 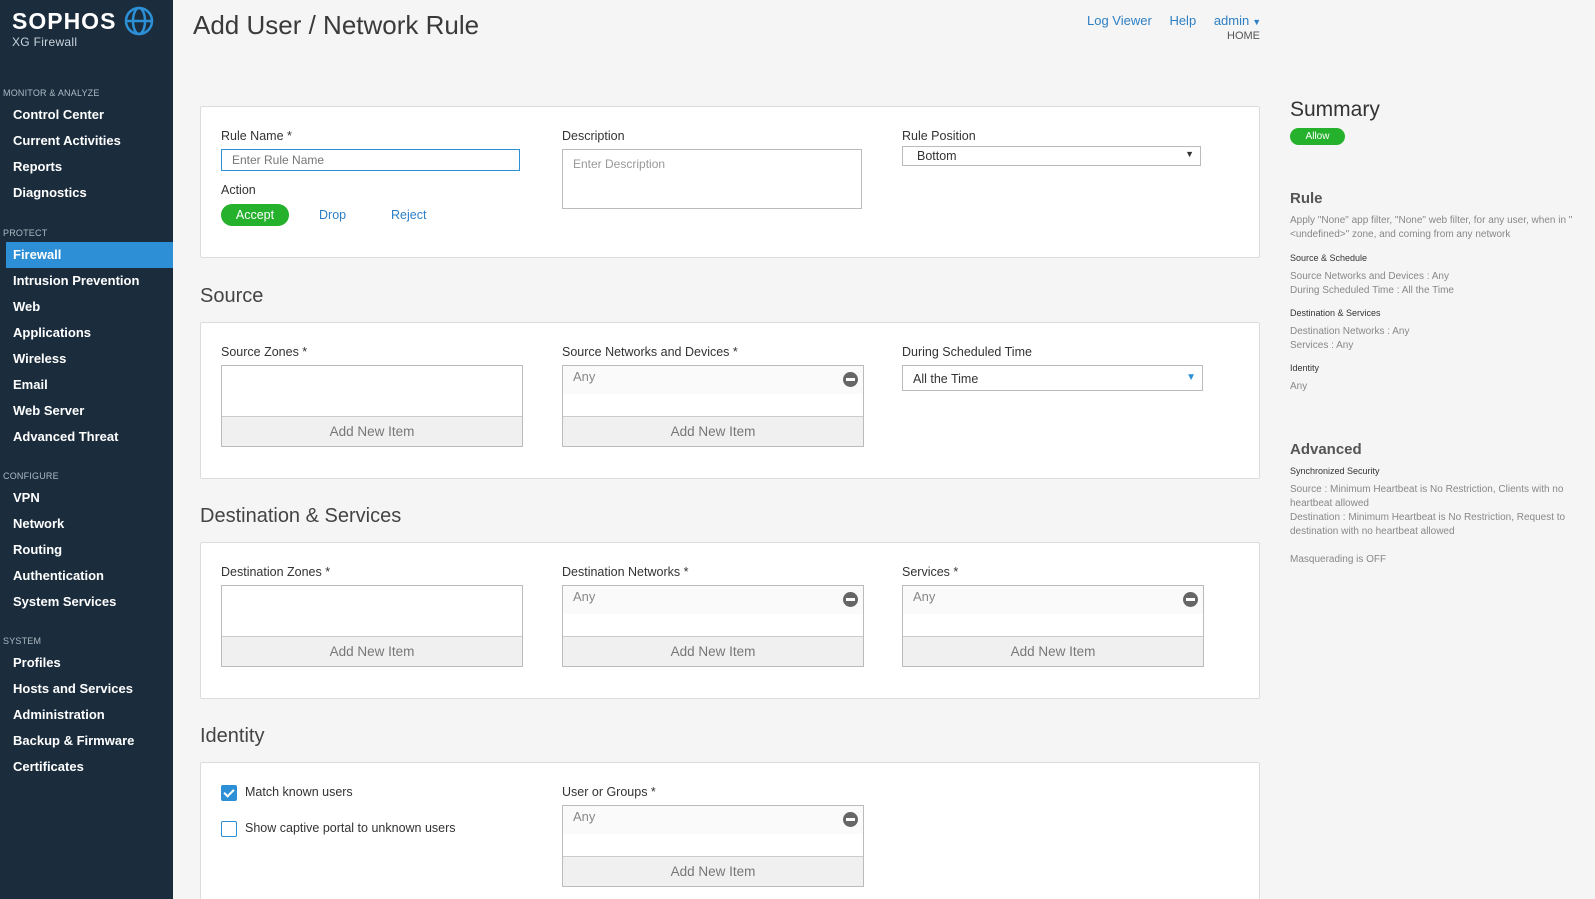 What do you see at coordinates (86, 689) in the screenshot?
I see `sidebar-item-hosts-and-services: Hosts and Services` at bounding box center [86, 689].